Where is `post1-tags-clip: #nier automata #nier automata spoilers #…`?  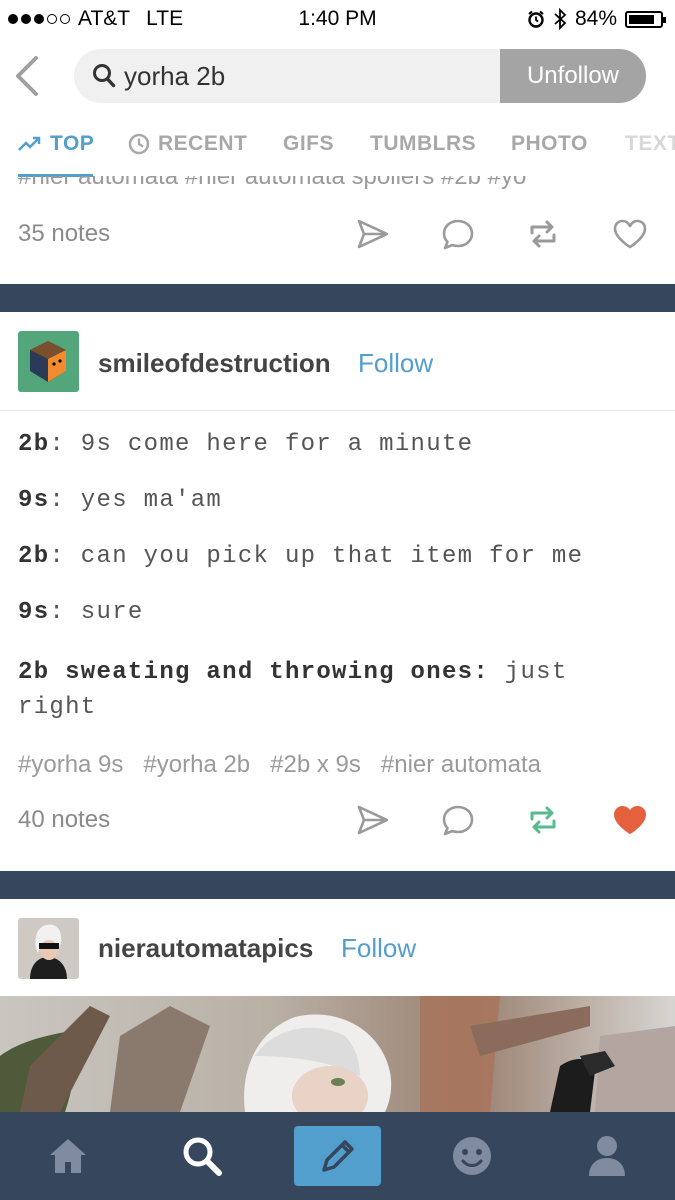
post1-tags-clip: #nier automata #nier automata spoilers #… is located at coordinates (337, 185).